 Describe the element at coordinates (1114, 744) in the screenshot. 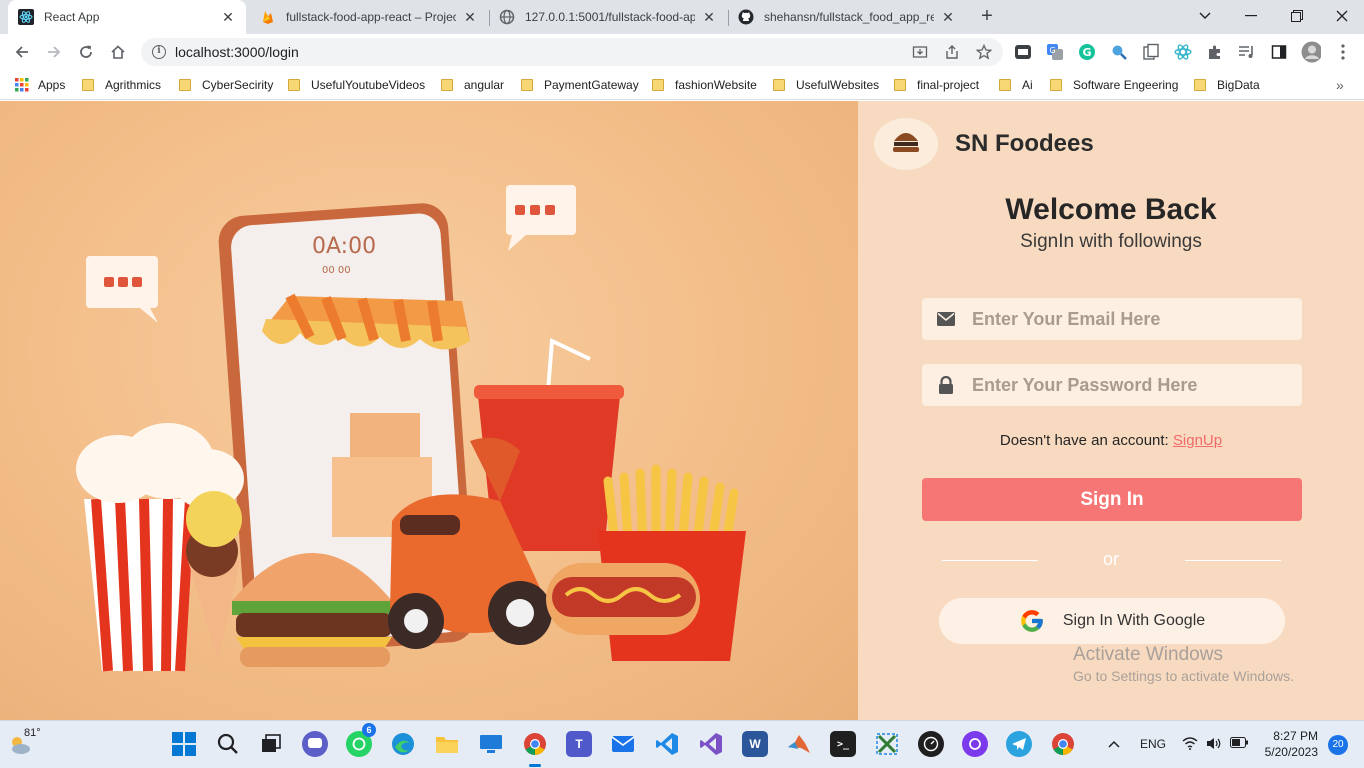

I see `show-hidden-icons-chevron-icon` at that location.